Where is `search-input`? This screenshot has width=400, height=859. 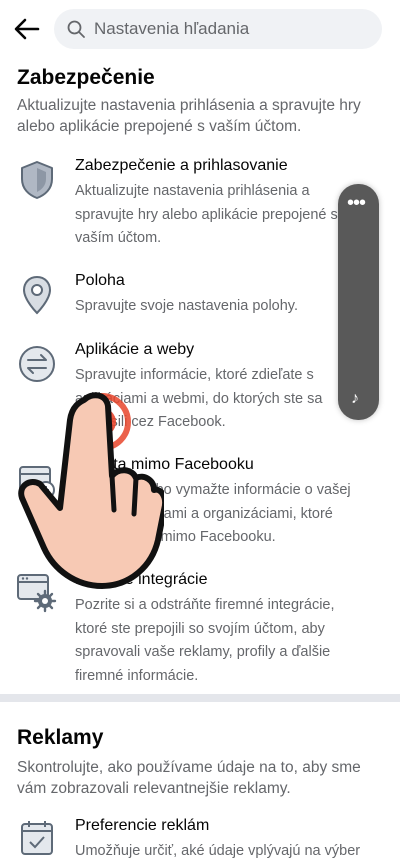 search-input is located at coordinates (229, 29).